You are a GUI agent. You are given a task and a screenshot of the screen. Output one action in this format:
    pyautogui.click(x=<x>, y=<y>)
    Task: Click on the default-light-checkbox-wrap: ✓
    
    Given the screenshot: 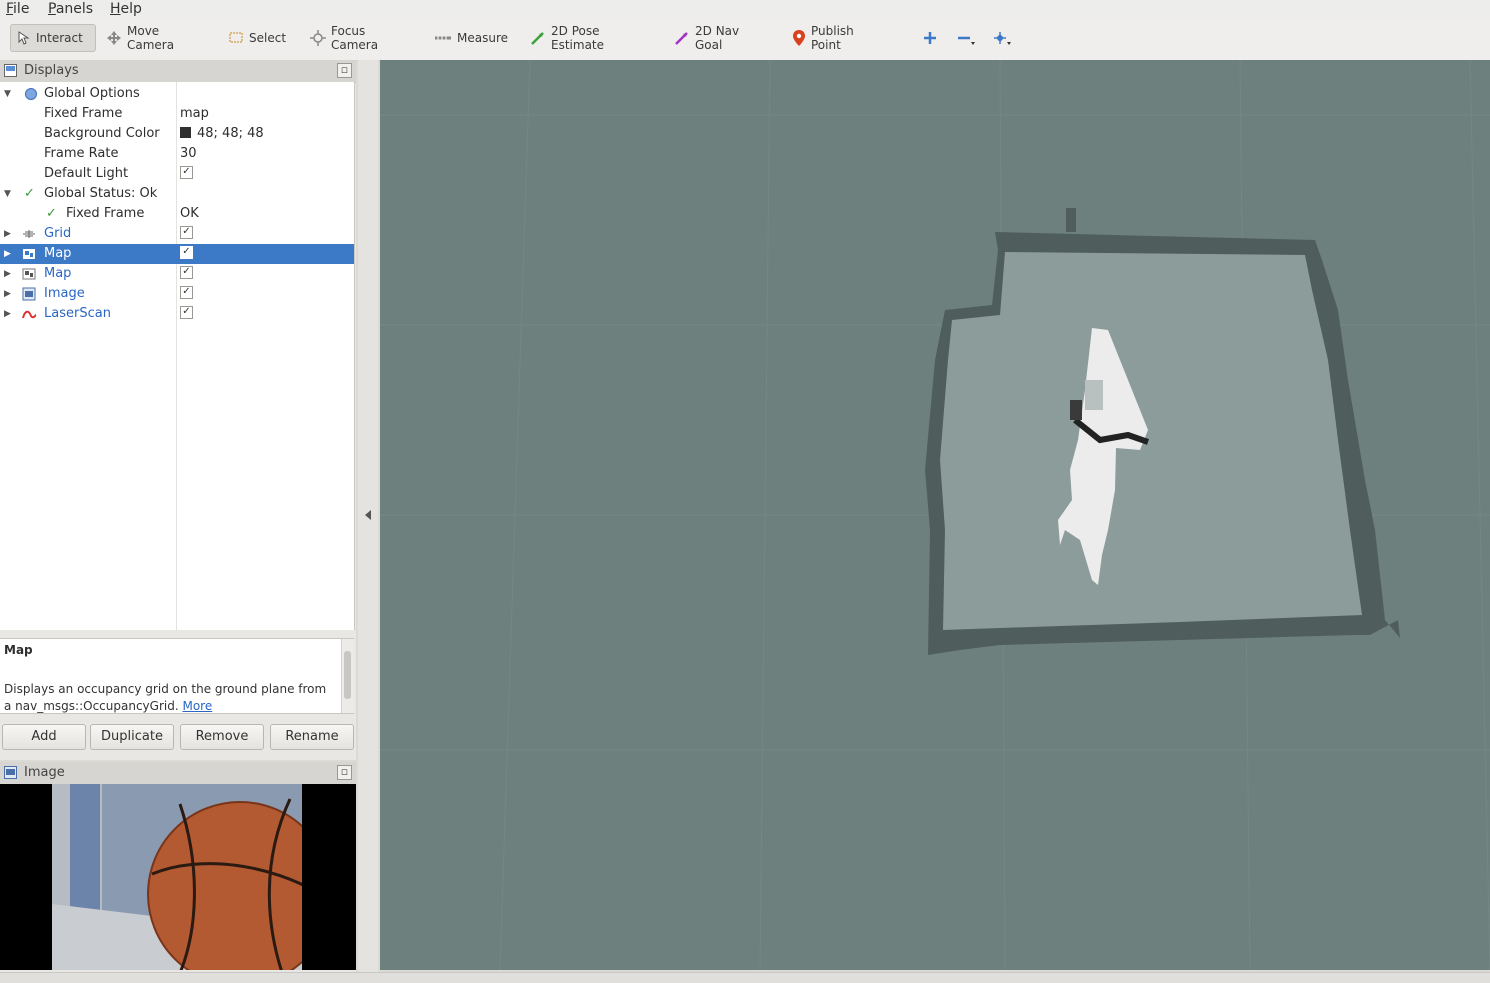 What is the action you would take?
    pyautogui.click(x=186, y=174)
    